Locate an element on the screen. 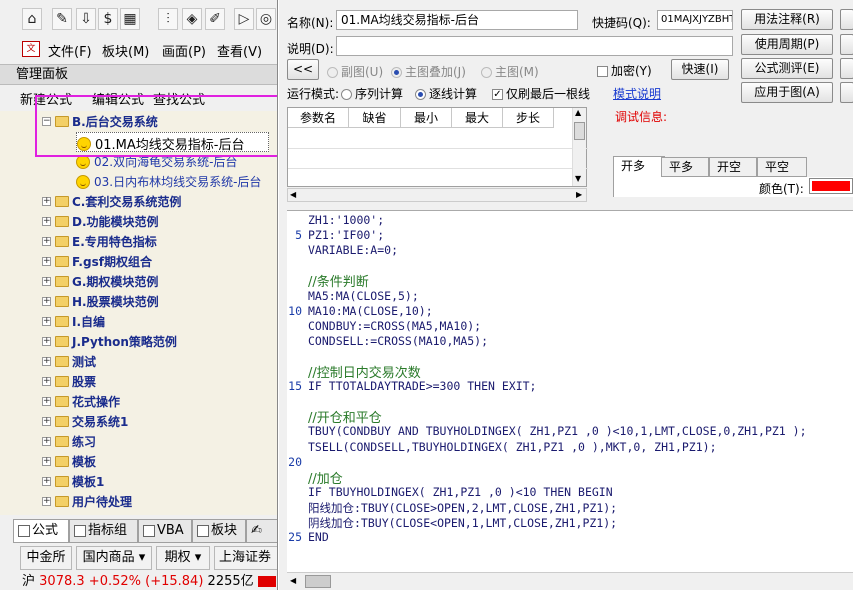  encrypt-checkbox: 加密(Y) is located at coordinates (624, 70).